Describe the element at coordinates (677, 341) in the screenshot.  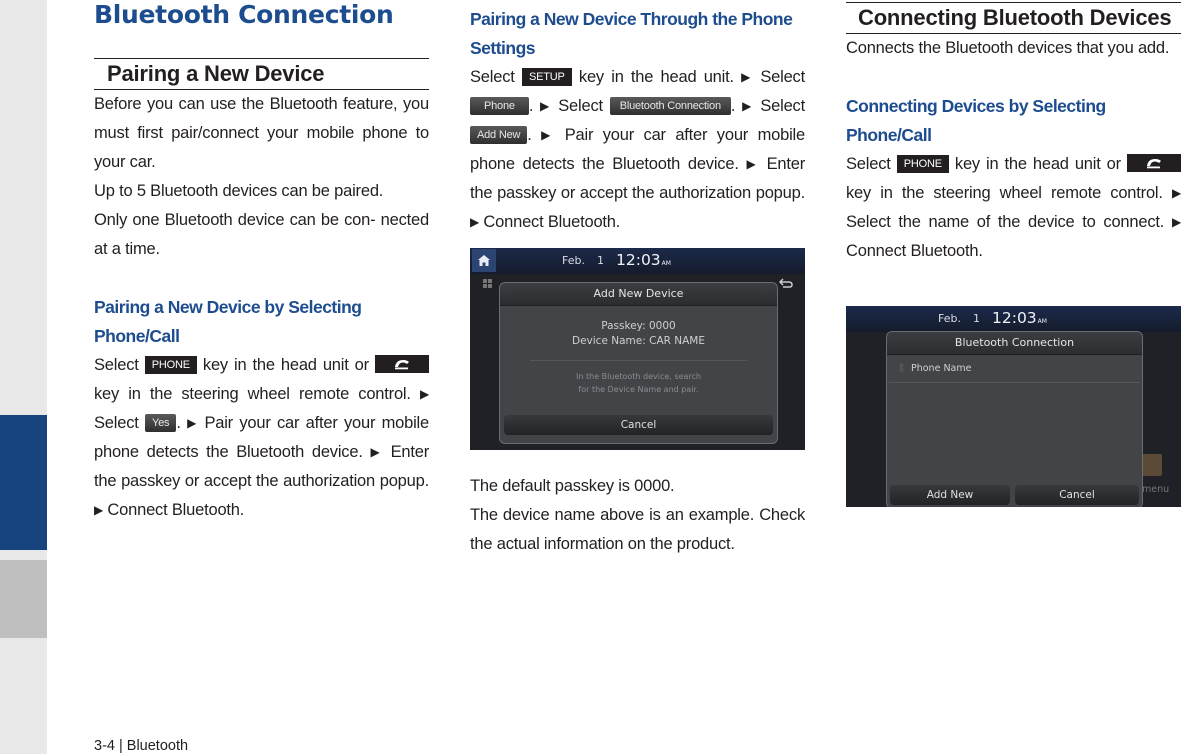
I see `device-name-value: CAR NAME` at that location.